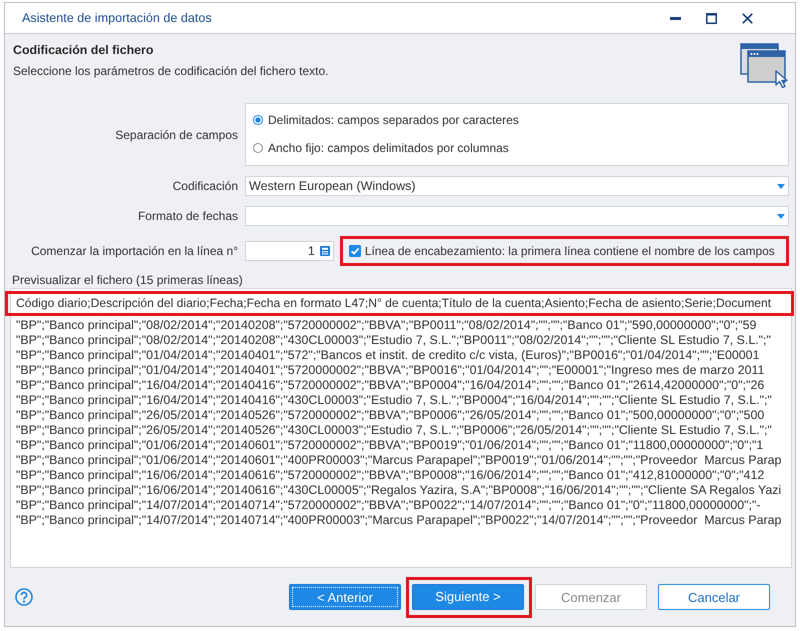 Image resolution: width=800 pixels, height=631 pixels. What do you see at coordinates (117, 18) in the screenshot?
I see `window-title: Asistente de importación de datos` at bounding box center [117, 18].